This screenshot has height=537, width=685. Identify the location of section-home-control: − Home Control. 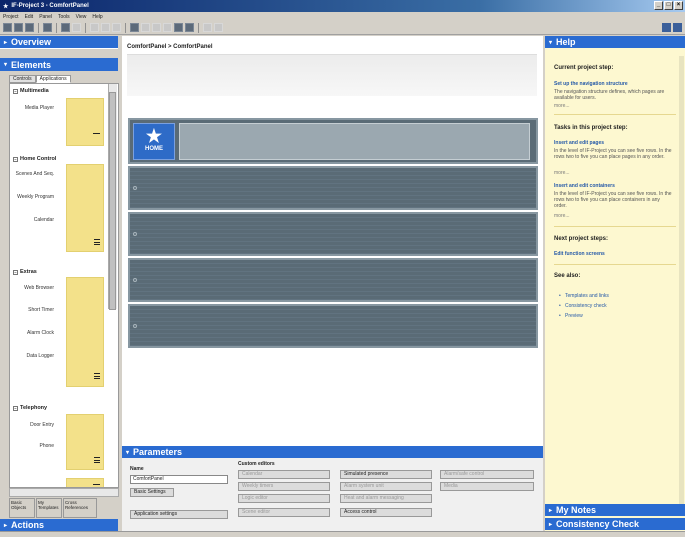
(34, 159).